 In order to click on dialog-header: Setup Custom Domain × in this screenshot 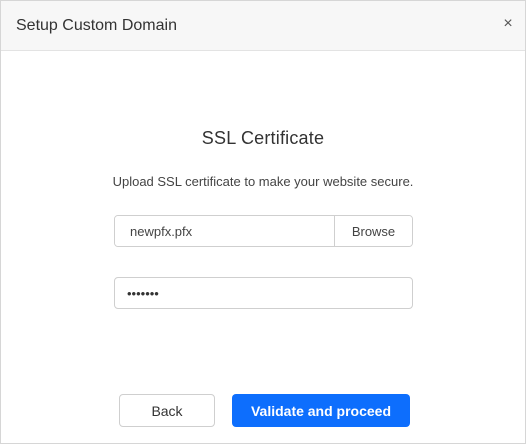, I will do `click(263, 26)`.